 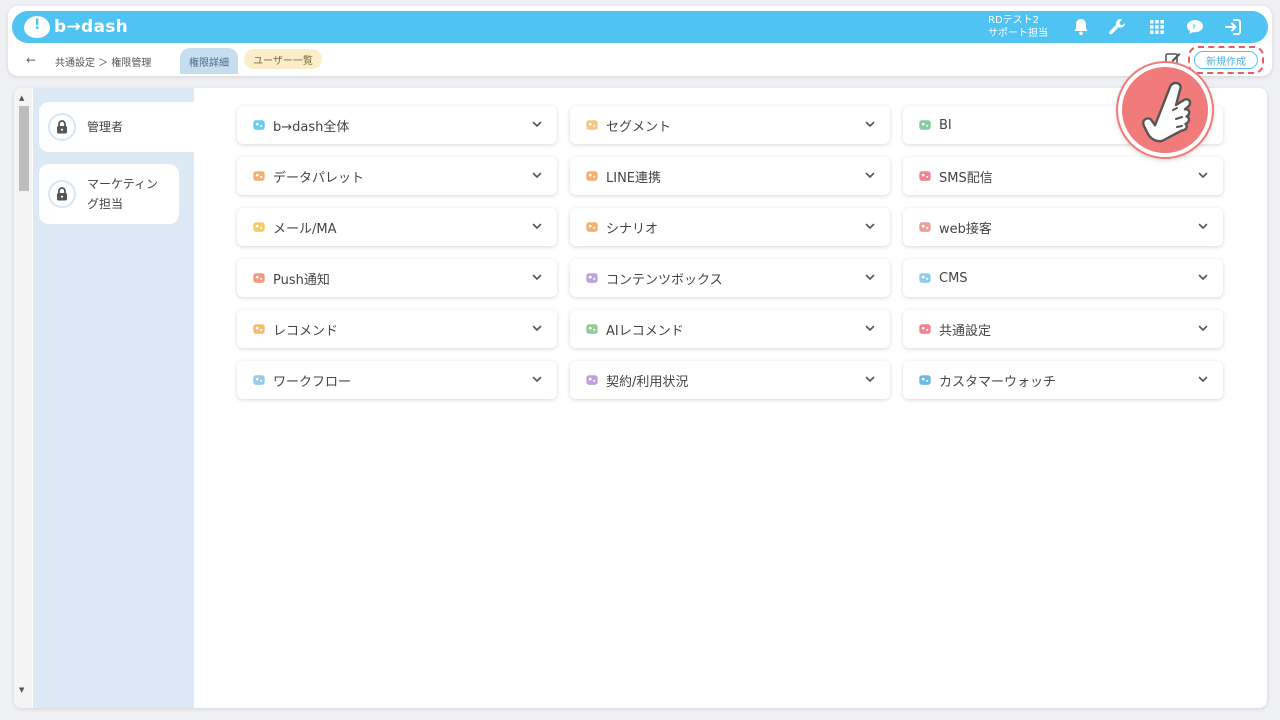 I want to click on pointing-hand-icon, so click(x=1165, y=110).